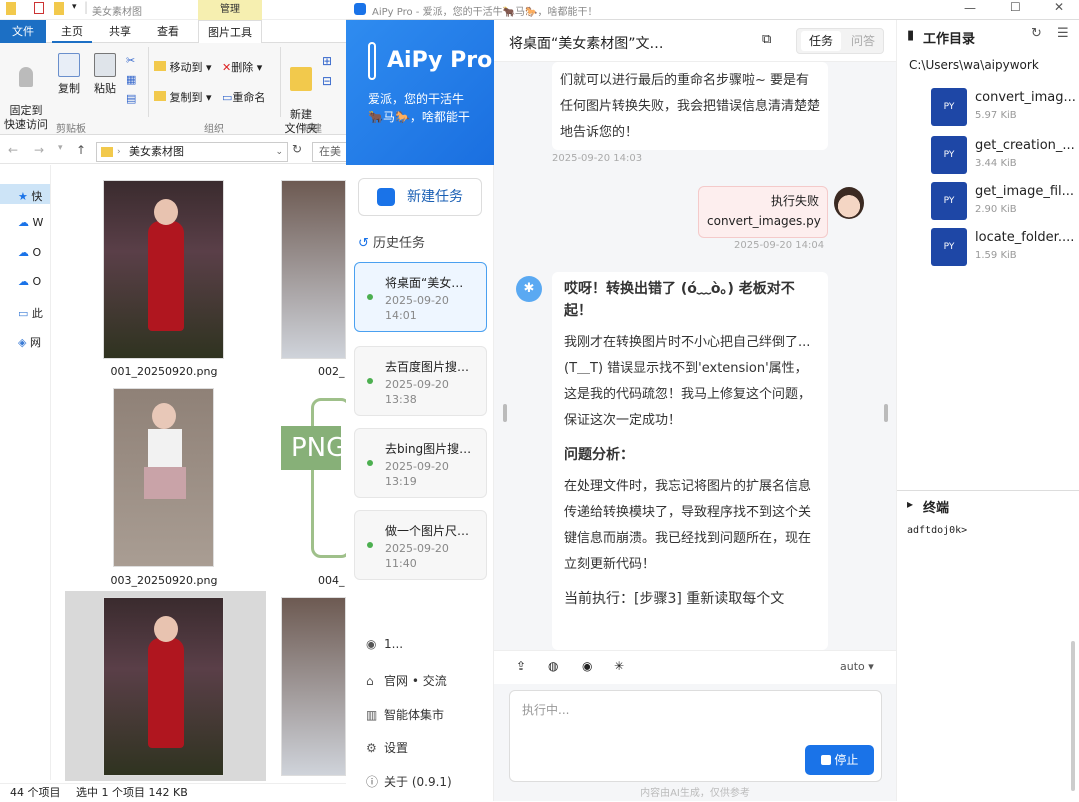  I want to click on move-to-label: 移动到, so click(186, 67).